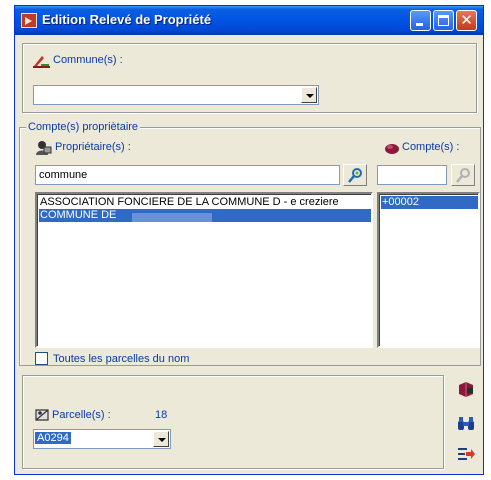  Describe the element at coordinates (53, 438) in the screenshot. I see `parcelle-select-value: A0294` at that location.